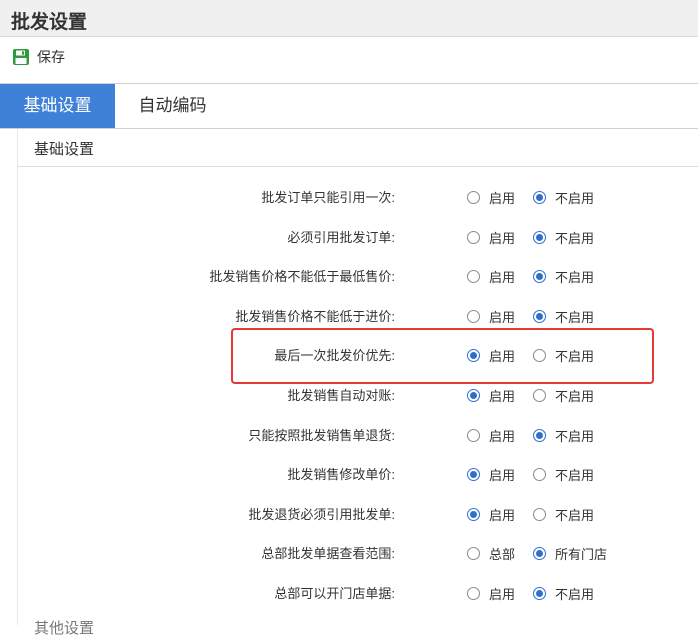 This screenshot has height=638, width=698. What do you see at coordinates (321, 435) in the screenshot?
I see `setting-label: 只能按照批发销售单退货:` at bounding box center [321, 435].